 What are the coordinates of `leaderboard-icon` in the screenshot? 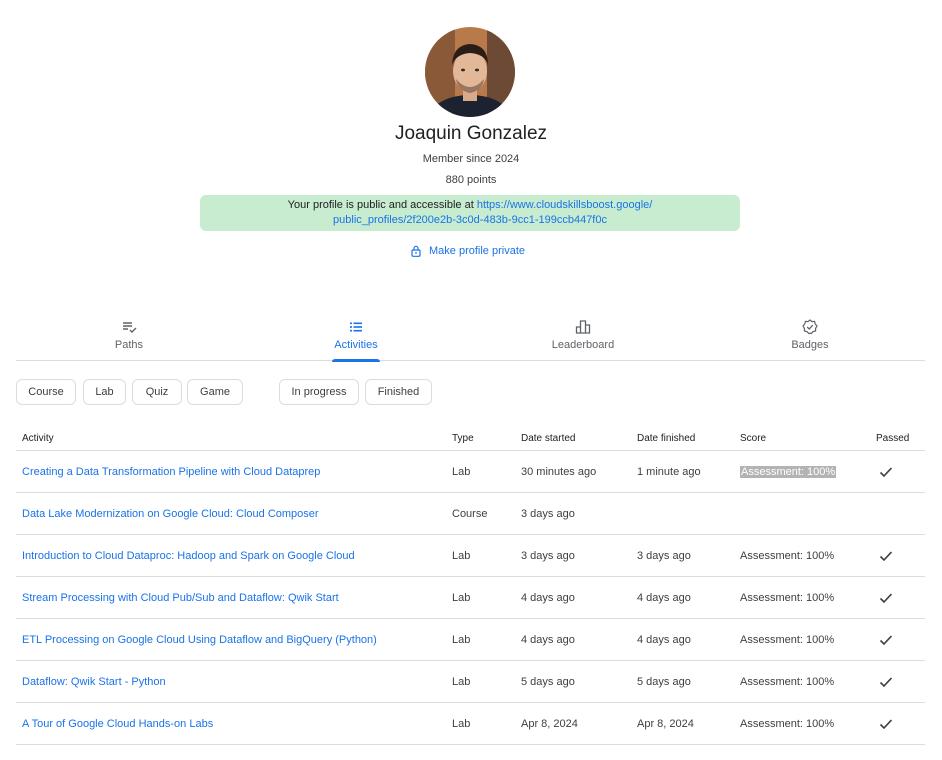 It's located at (583, 327).